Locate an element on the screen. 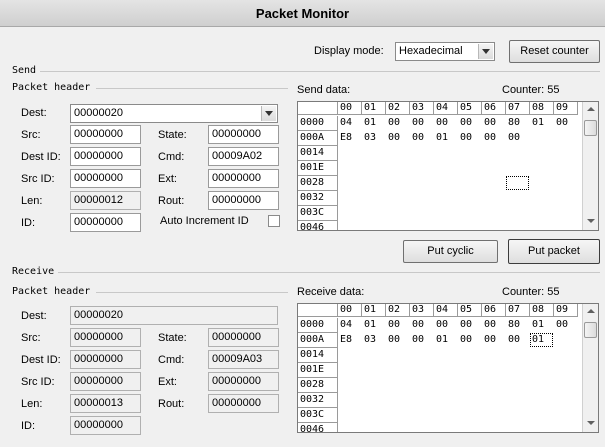  send-dest-select: 00000020 is located at coordinates (174, 113).